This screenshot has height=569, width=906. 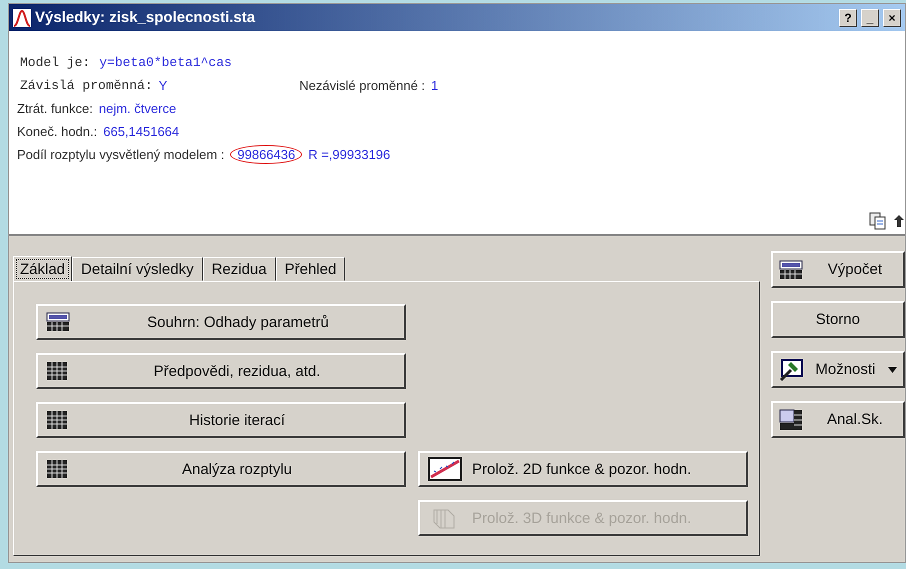 I want to click on result-value: 1, so click(x=434, y=85).